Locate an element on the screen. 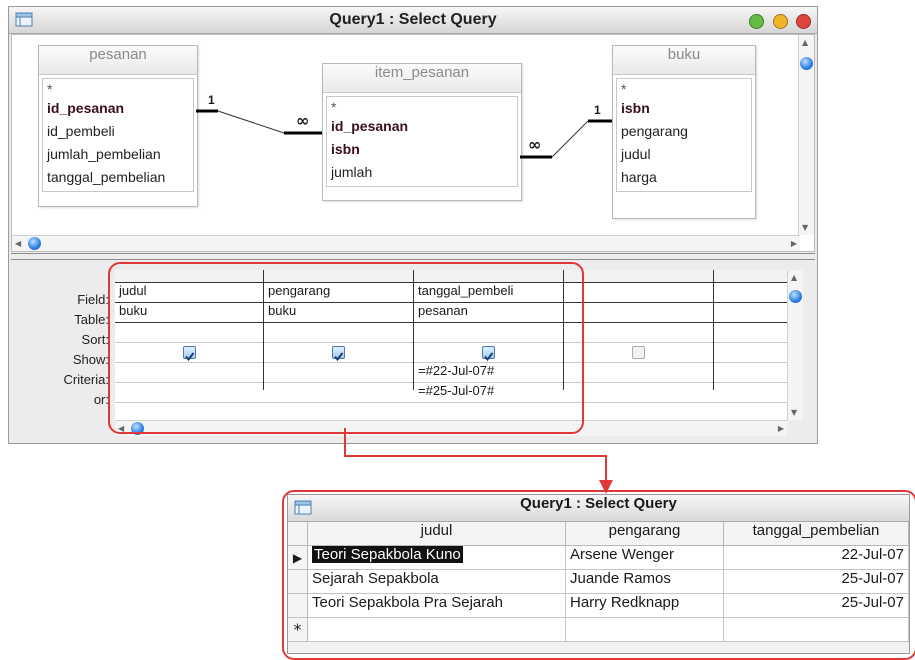  connector-arrow is located at coordinates (478, 461).